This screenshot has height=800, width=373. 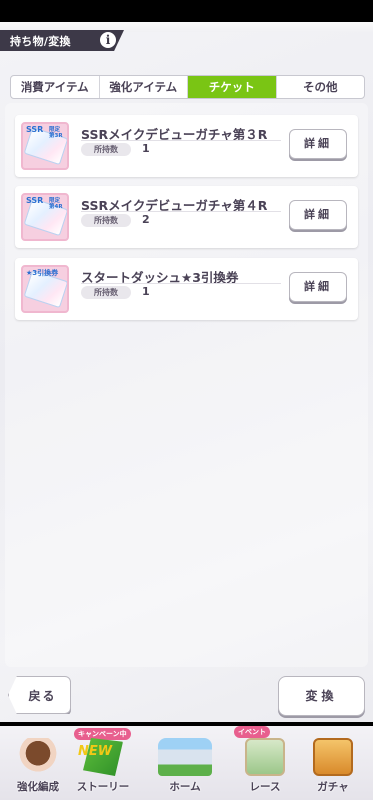 What do you see at coordinates (39, 695) in the screenshot?
I see `back-button: 戻る` at bounding box center [39, 695].